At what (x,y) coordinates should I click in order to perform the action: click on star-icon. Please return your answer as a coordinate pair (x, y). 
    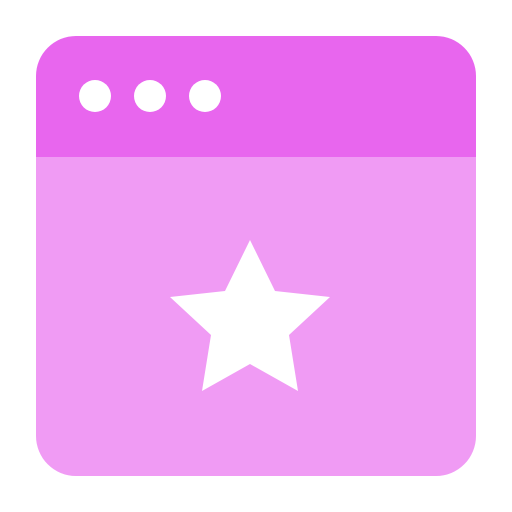
    Looking at the image, I should click on (250, 315).